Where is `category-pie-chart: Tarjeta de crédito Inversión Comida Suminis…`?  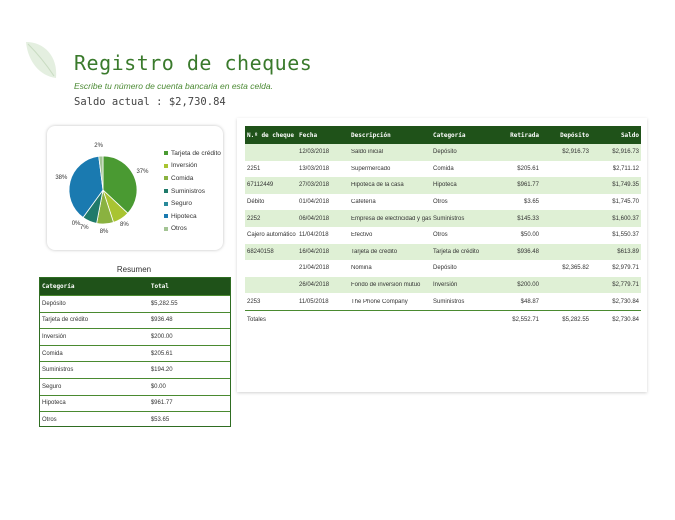 category-pie-chart: Tarjeta de crédito Inversión Comida Suminis… is located at coordinates (135, 188).